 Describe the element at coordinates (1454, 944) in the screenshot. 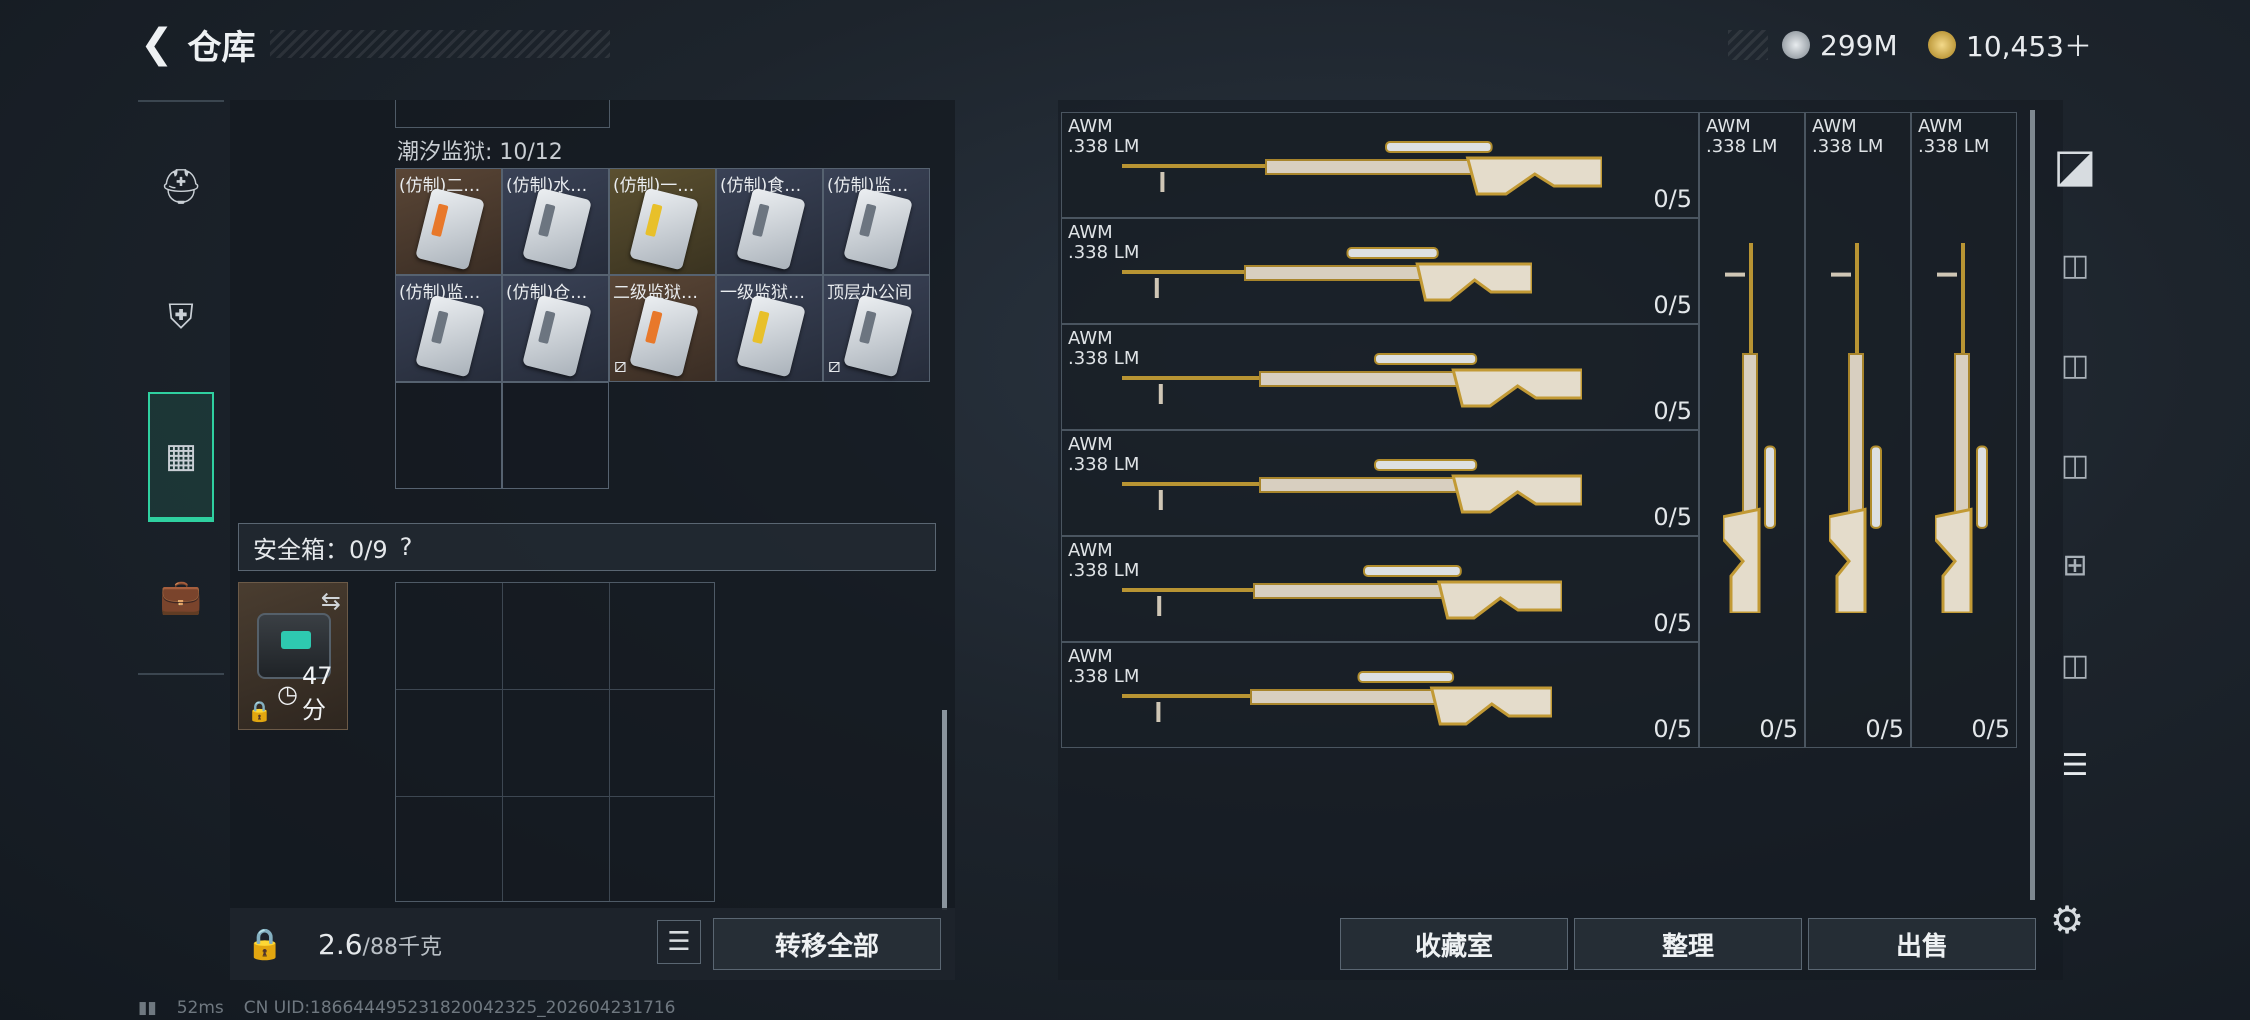

I see `collection-room-button: 收藏室` at that location.